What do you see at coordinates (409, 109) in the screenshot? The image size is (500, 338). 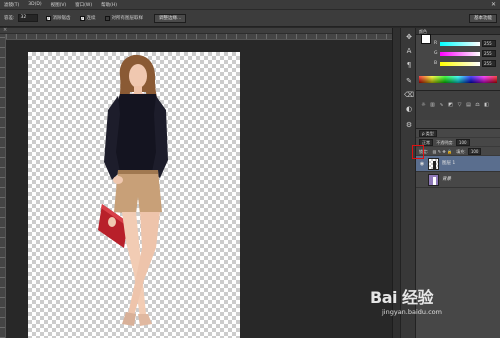 I see `adjust-icon: ◐` at bounding box center [409, 109].